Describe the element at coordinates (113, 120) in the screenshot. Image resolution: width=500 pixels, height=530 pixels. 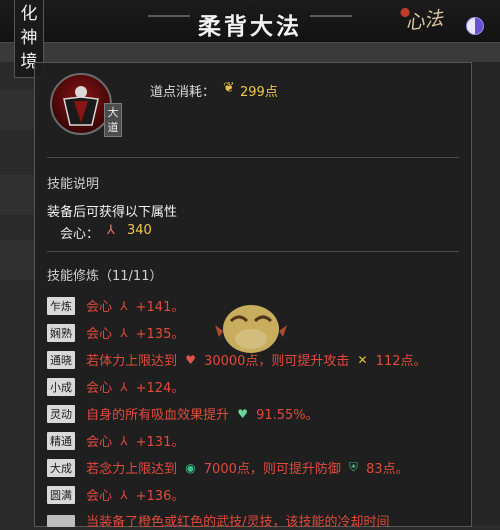
I see `skill-tag: 大道` at that location.